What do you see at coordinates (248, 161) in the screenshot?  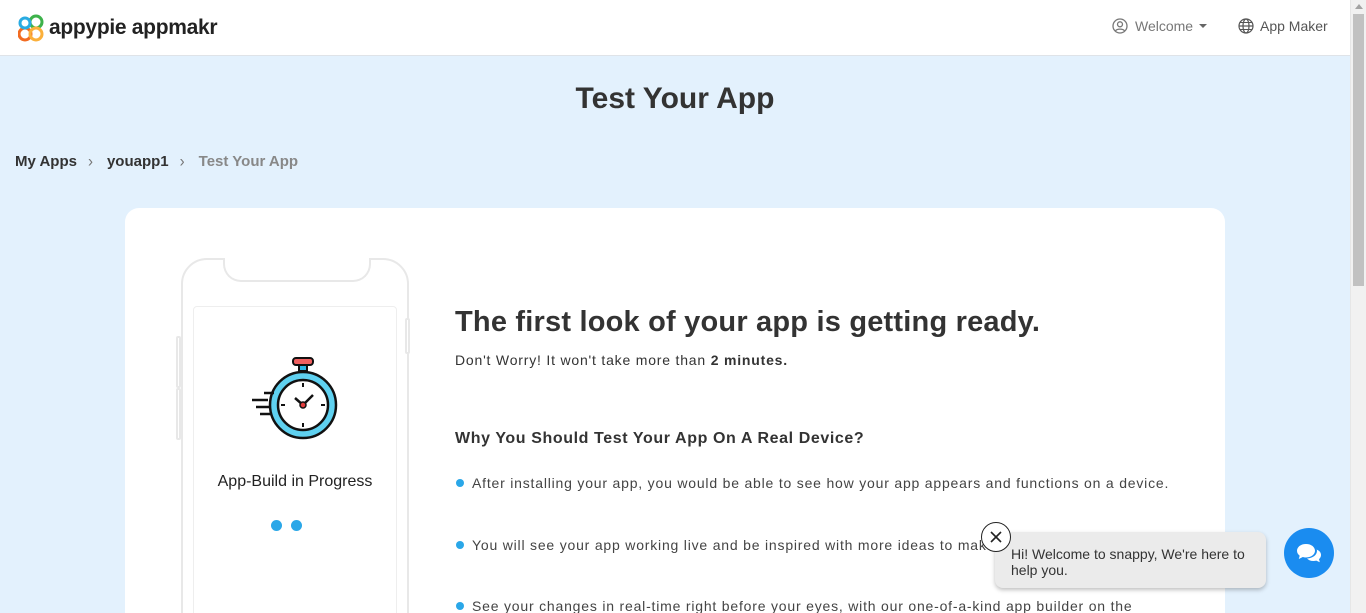 I see `breadcrumb-current: Test Your App` at bounding box center [248, 161].